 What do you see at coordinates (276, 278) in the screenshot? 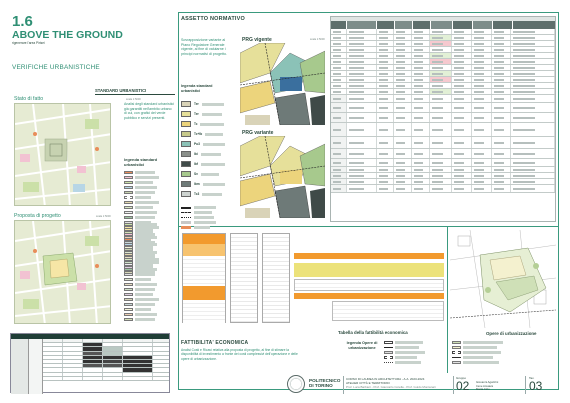
I see `prices-table` at bounding box center [276, 278].